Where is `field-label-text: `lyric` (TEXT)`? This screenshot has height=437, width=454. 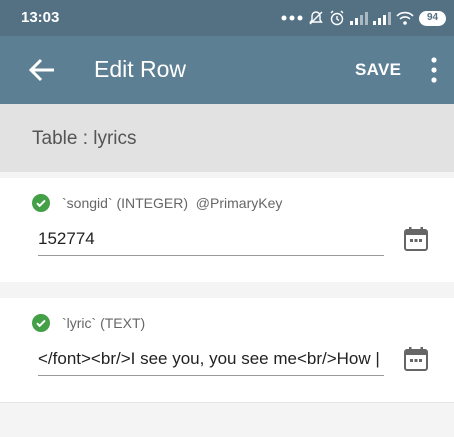 field-label-text: `lyric` (TEXT) is located at coordinates (104, 323).